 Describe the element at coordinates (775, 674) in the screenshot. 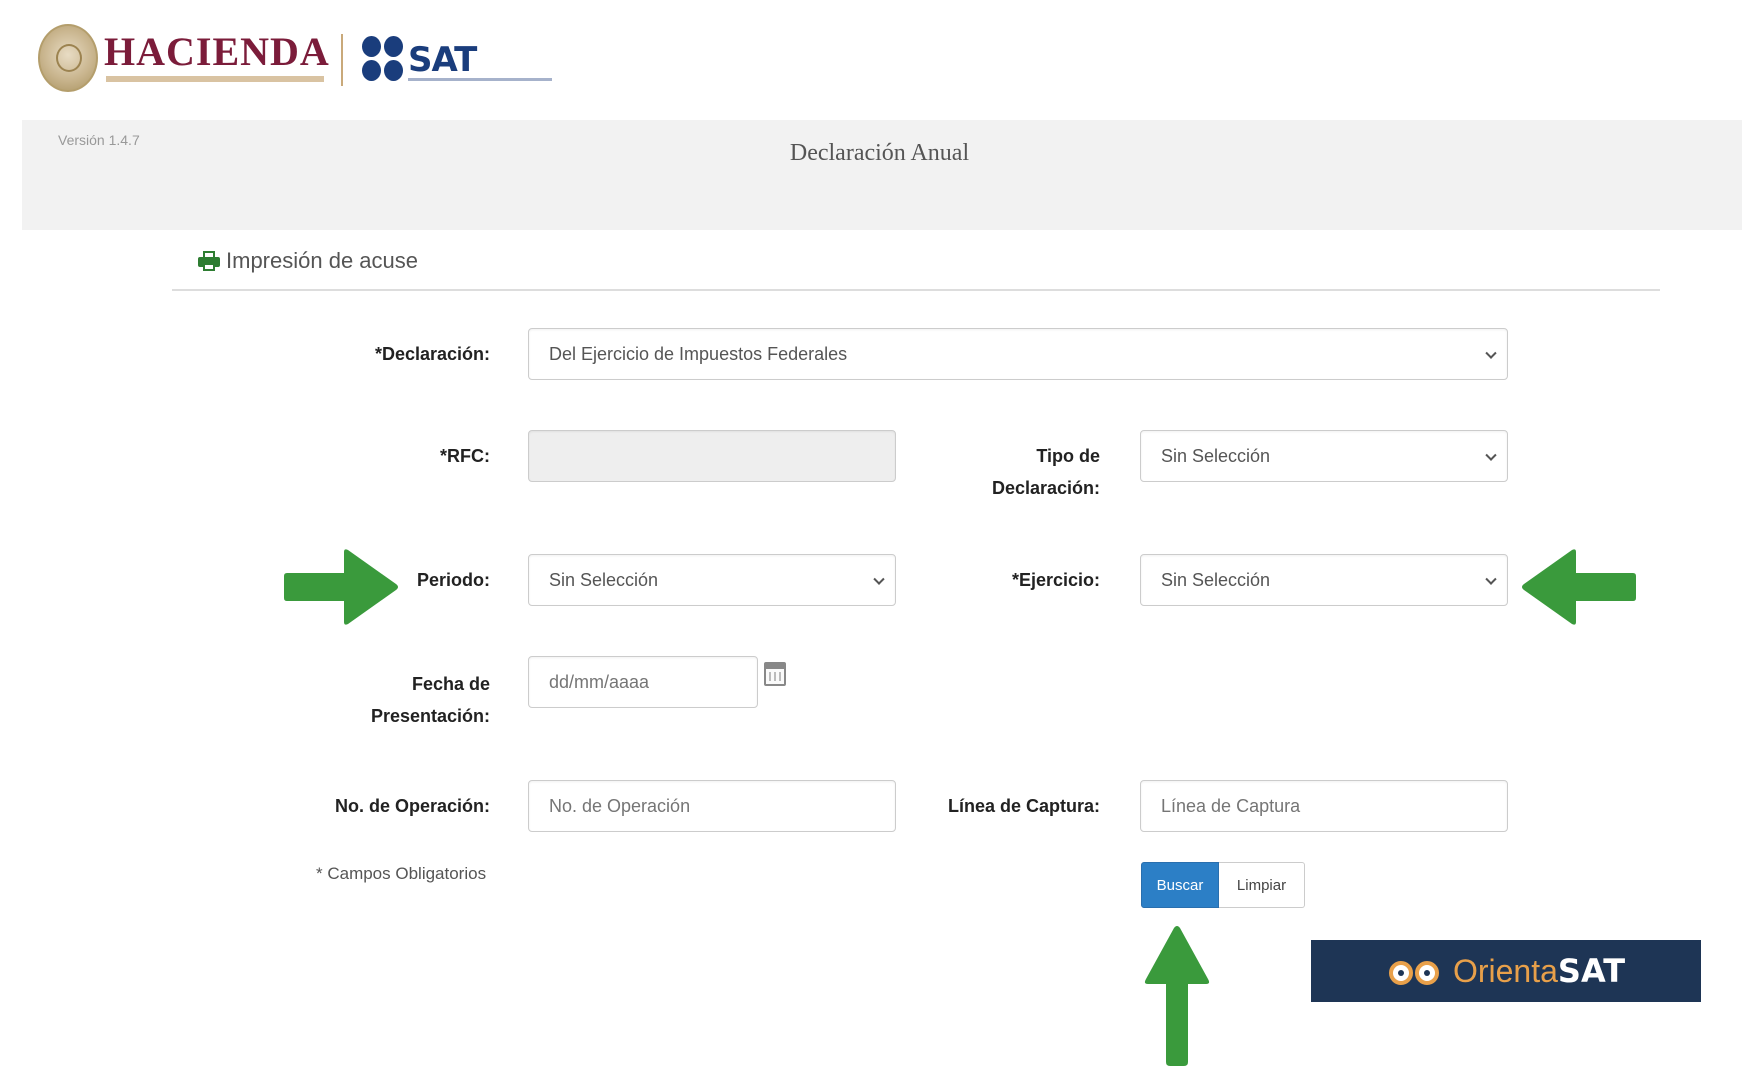

I see `calendar-icon` at that location.